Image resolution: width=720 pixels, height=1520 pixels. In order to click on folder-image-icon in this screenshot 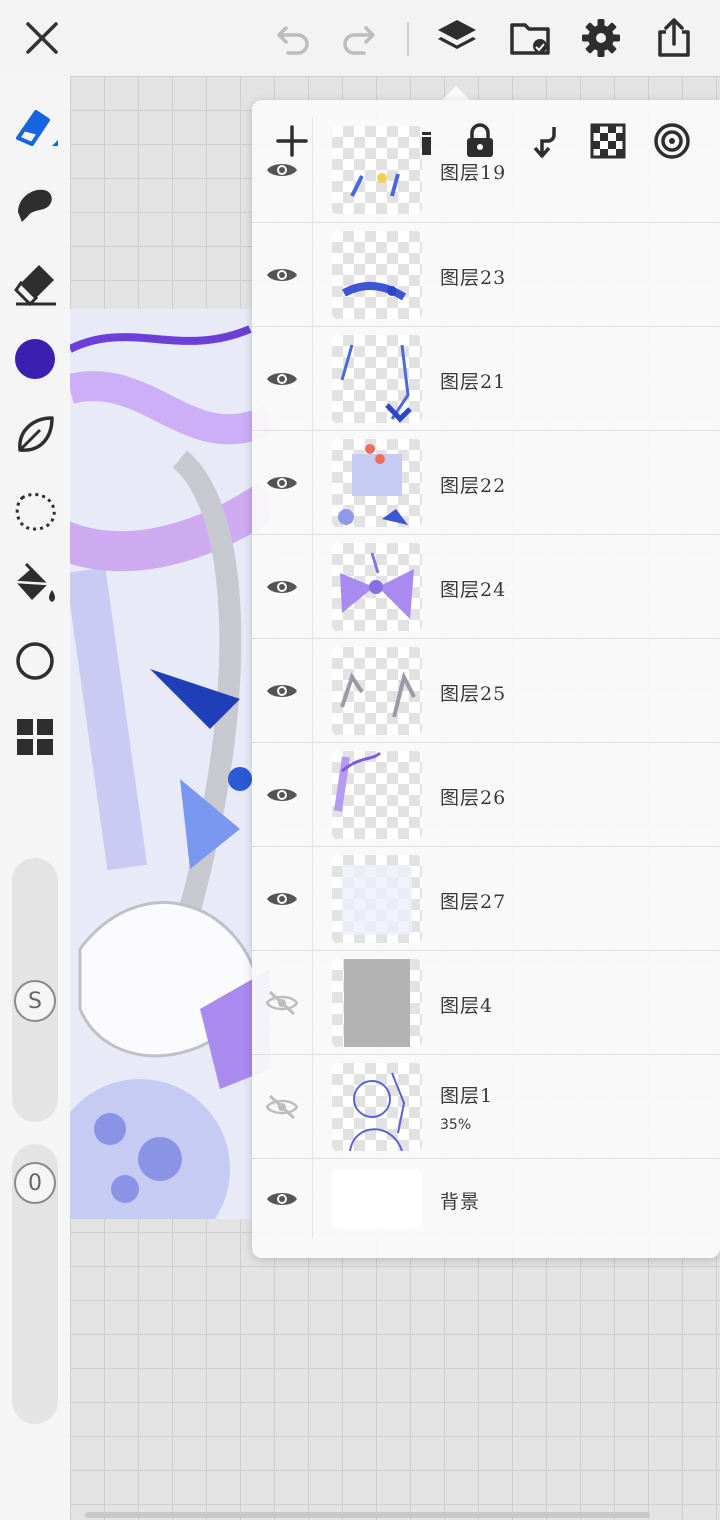, I will do `click(530, 39)`.